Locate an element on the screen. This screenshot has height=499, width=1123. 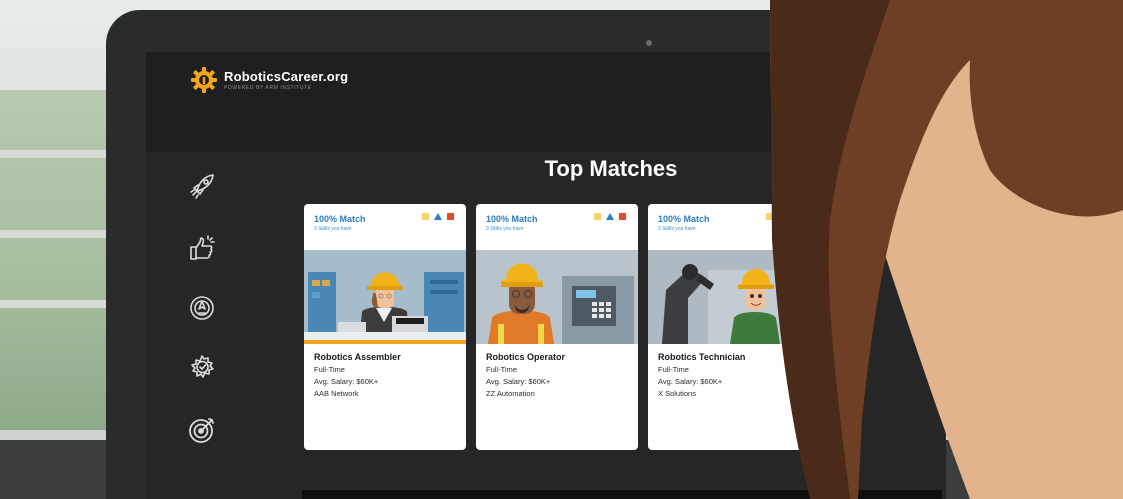
thumbs-up-icon is located at coordinates (202, 247).